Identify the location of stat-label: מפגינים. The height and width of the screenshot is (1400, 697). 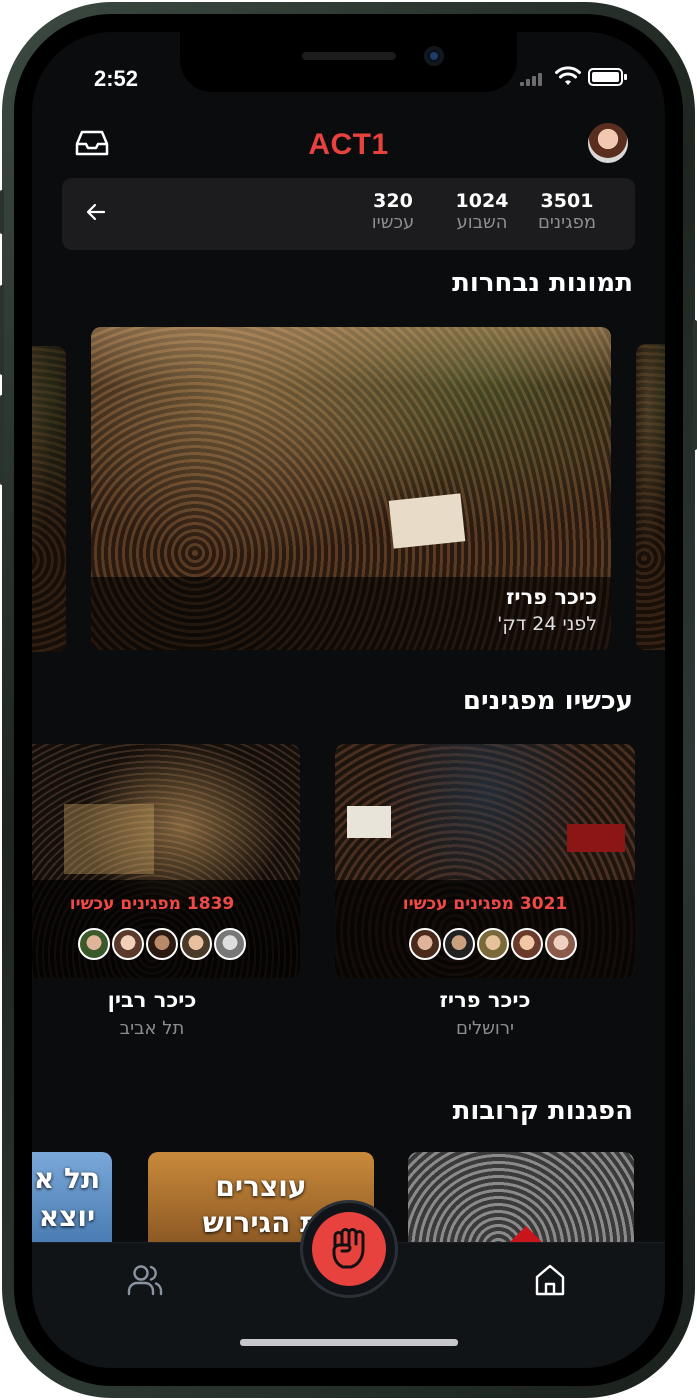
(567, 222).